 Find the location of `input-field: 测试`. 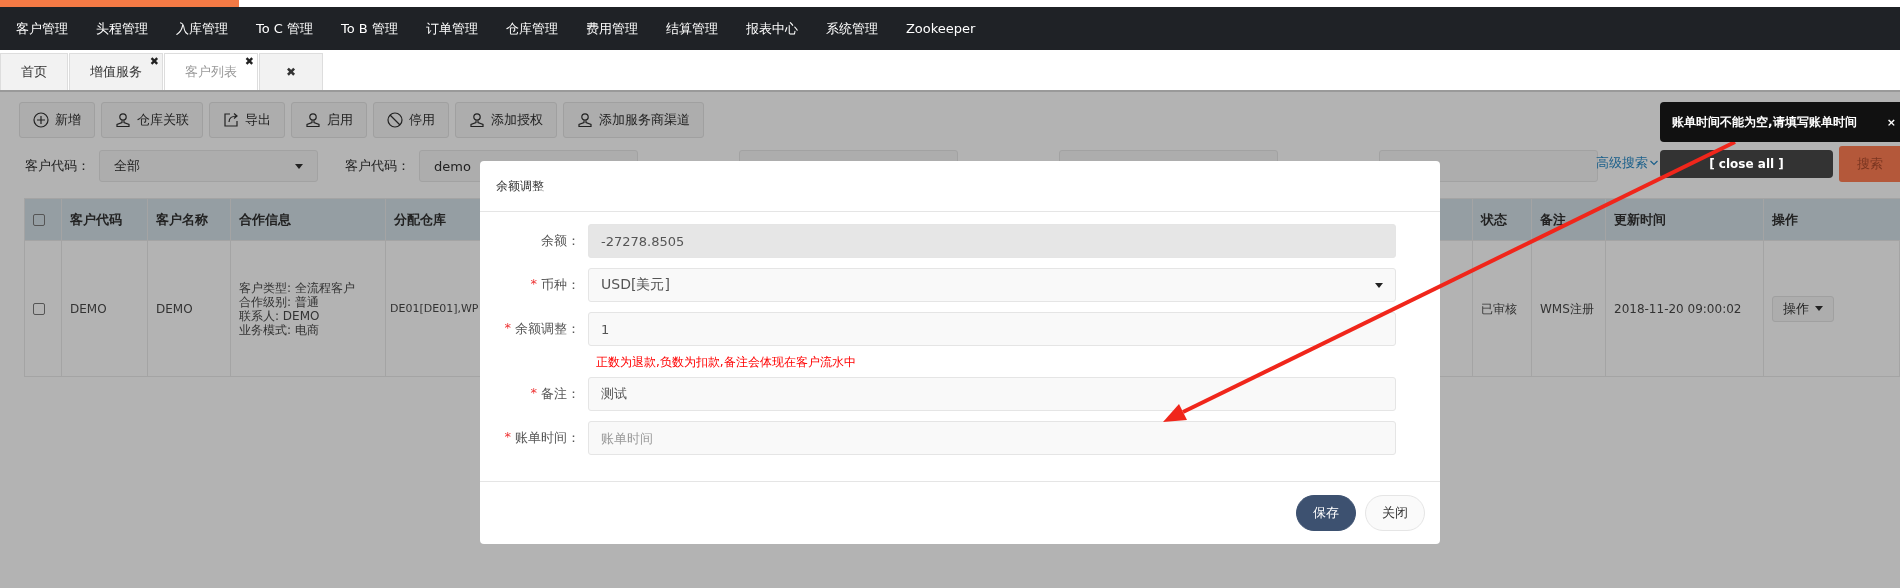

input-field: 测试 is located at coordinates (992, 394).